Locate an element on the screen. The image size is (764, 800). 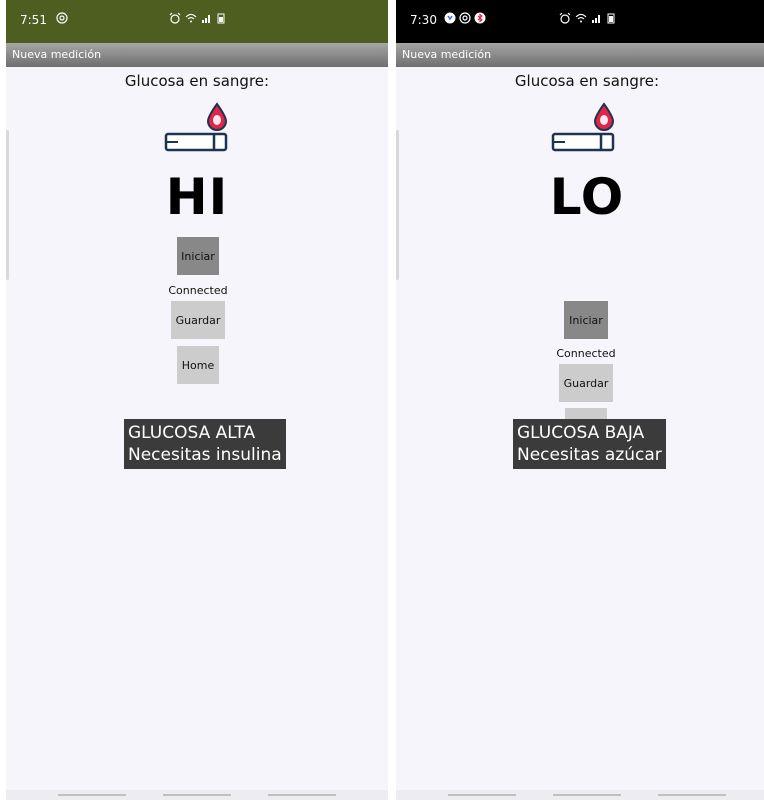
alert-toast: GLUCOSA ALTA Necesitas insulina is located at coordinates (205, 444).